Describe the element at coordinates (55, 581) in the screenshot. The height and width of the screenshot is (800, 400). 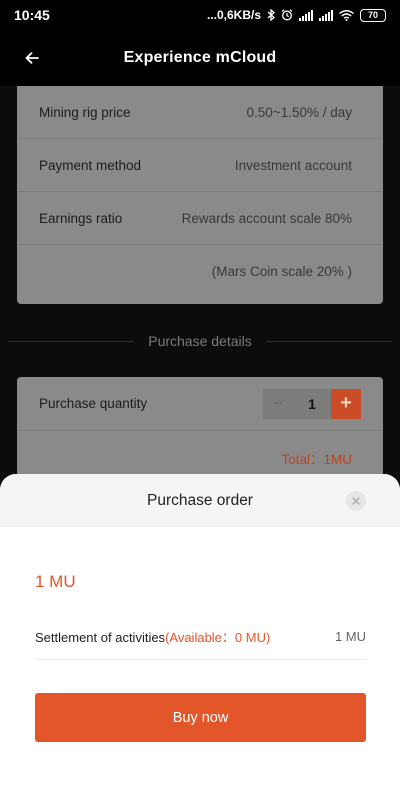
I see `order-amount: 1 MU` at that location.